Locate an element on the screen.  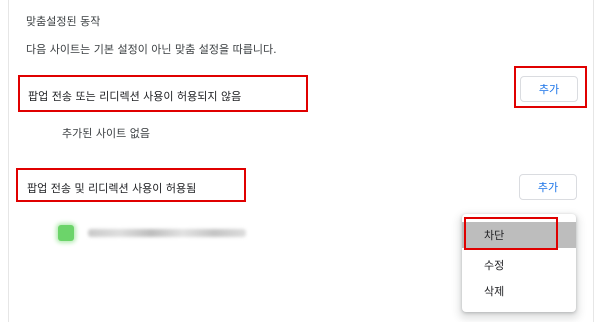
menu-item-label: 수정 is located at coordinates (494, 265).